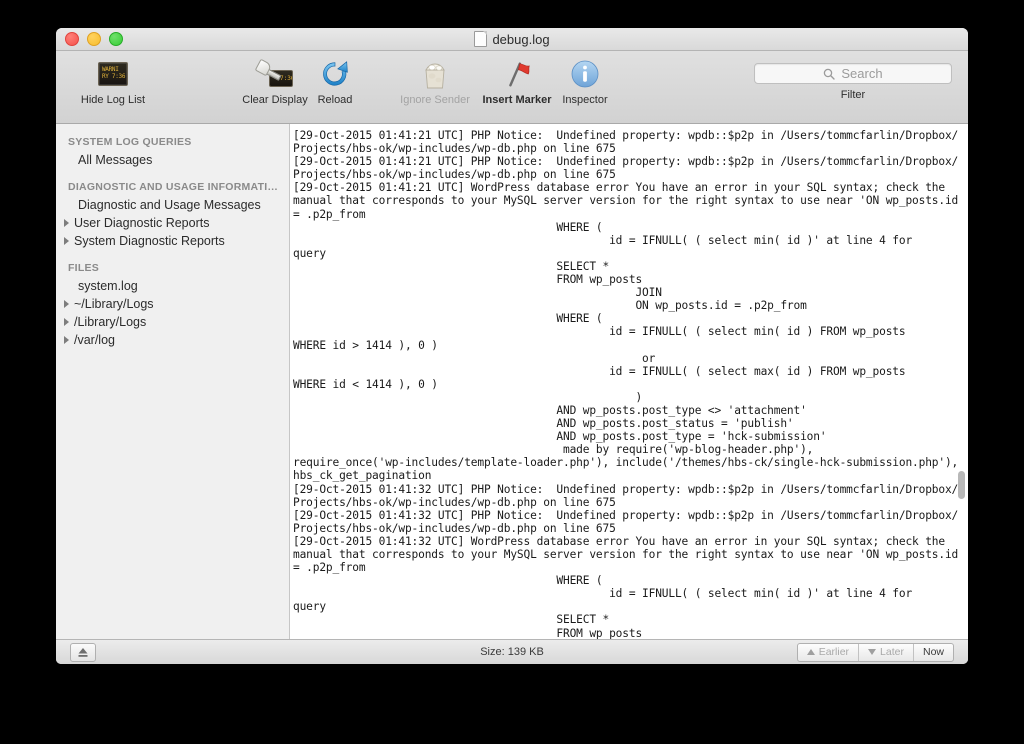  Describe the element at coordinates (585, 74) in the screenshot. I see `inspector-info-icon` at that location.